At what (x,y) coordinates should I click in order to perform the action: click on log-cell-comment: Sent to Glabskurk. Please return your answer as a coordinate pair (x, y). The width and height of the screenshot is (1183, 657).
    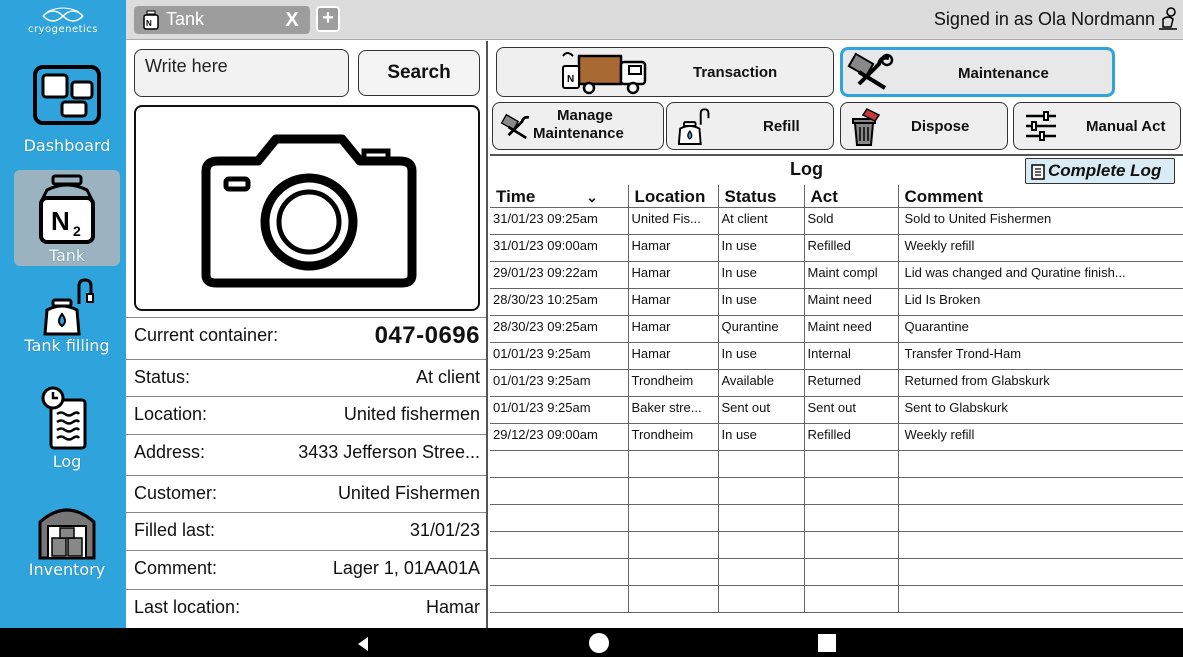
    Looking at the image, I should click on (1040, 410).